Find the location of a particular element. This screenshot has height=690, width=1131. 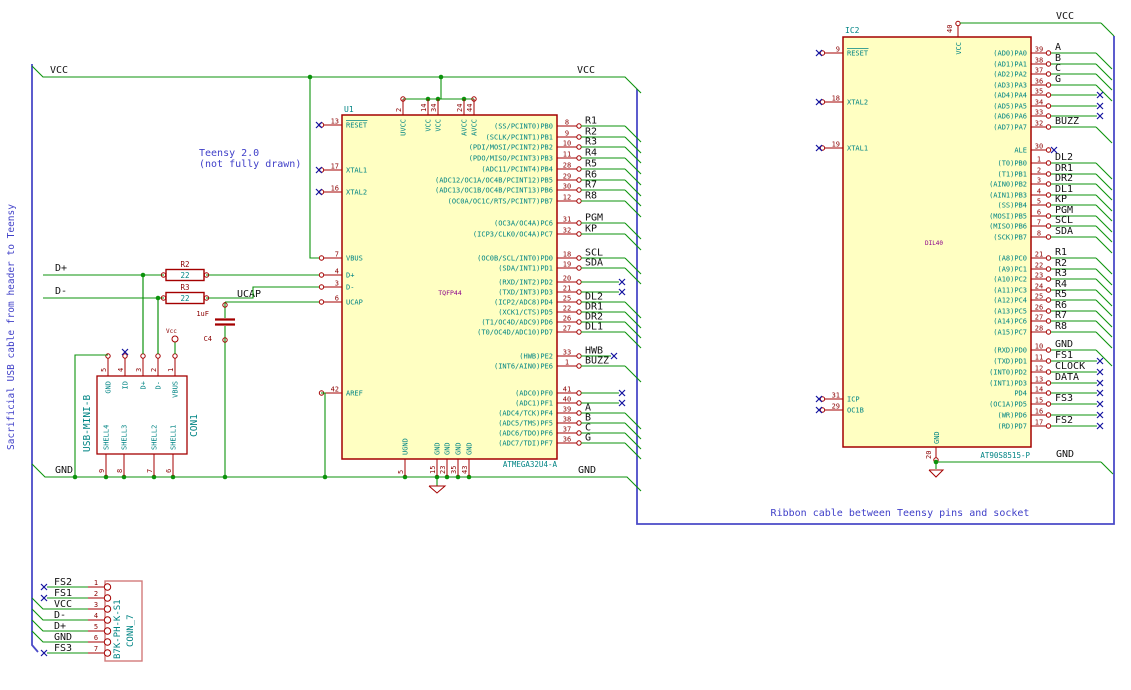

conn7-value: B7K-PH-K-S1 is located at coordinates (118, 629).